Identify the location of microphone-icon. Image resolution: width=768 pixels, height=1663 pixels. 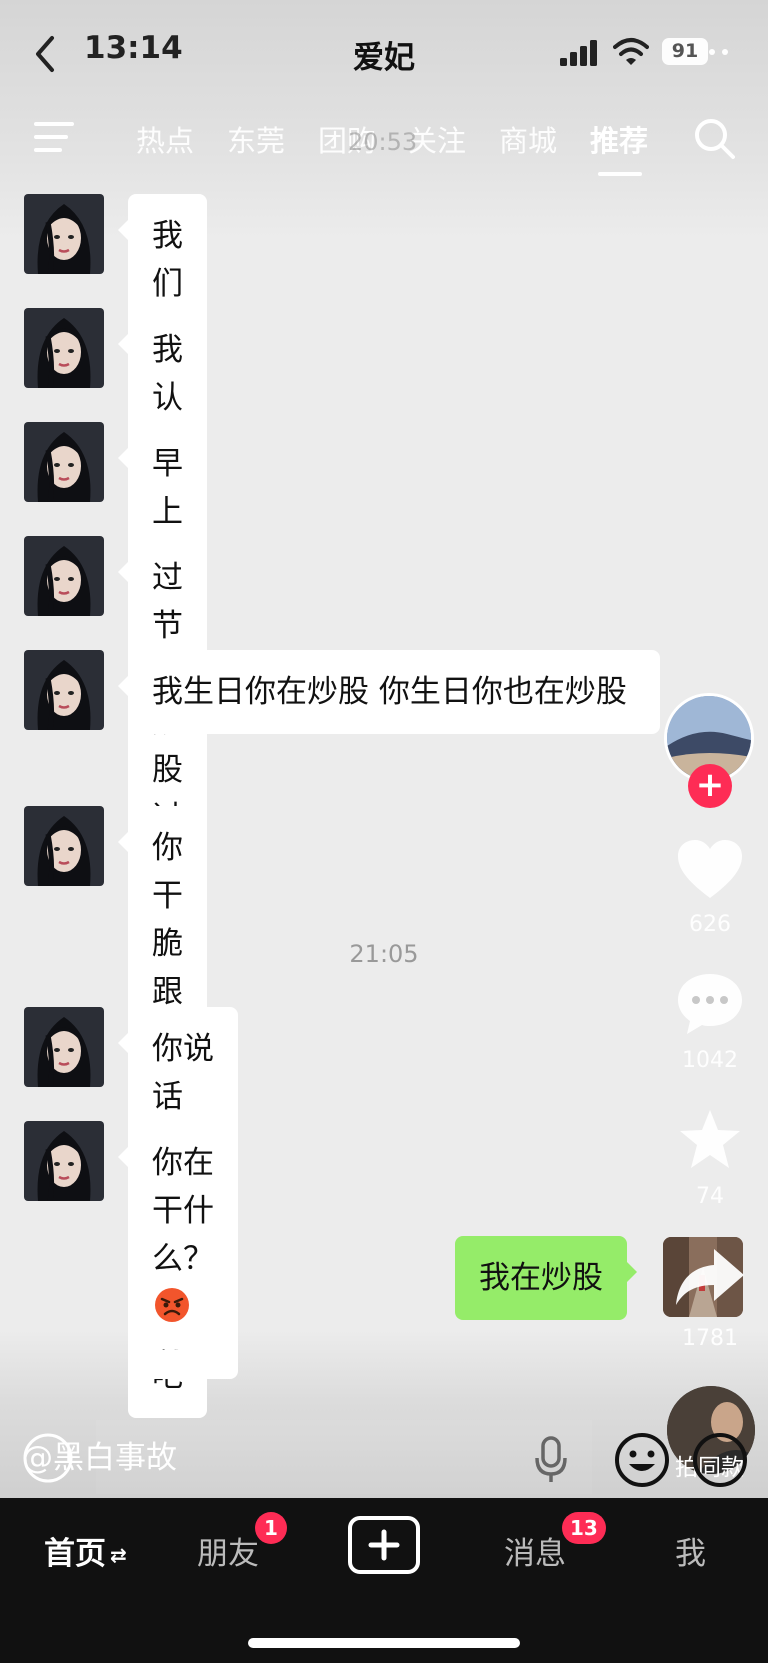
(551, 1460).